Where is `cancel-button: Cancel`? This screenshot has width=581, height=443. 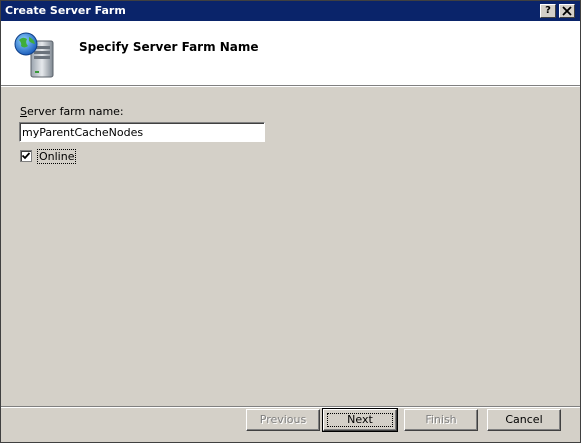 cancel-button: Cancel is located at coordinates (524, 420).